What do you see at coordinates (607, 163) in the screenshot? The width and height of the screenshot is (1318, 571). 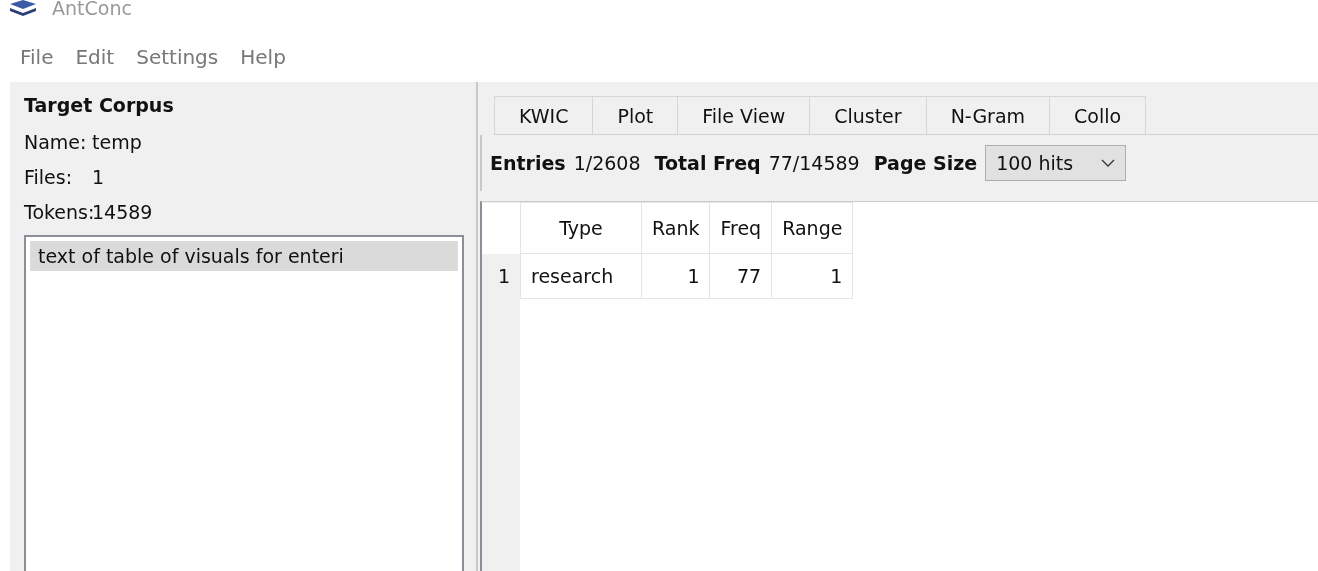 I see `stat-value: 1/2608` at bounding box center [607, 163].